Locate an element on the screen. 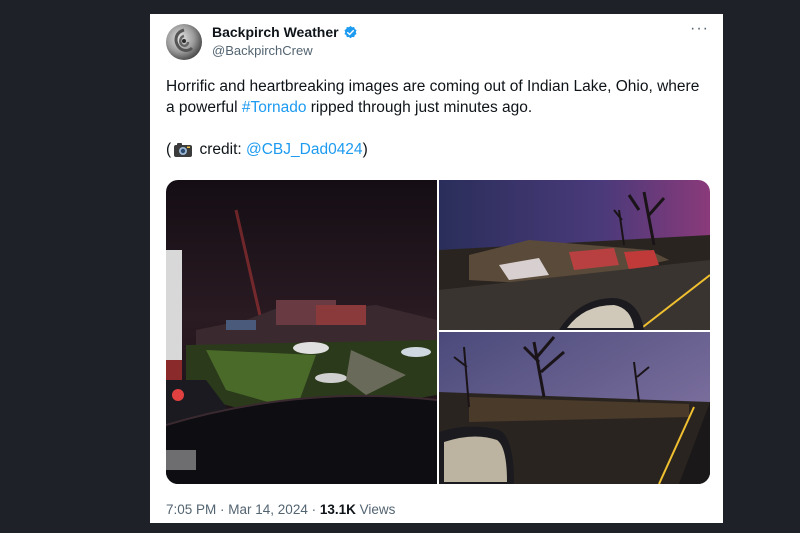 Image resolution: width=800 pixels, height=533 pixels. user-handle: @BackpirchCrew is located at coordinates (262, 50).